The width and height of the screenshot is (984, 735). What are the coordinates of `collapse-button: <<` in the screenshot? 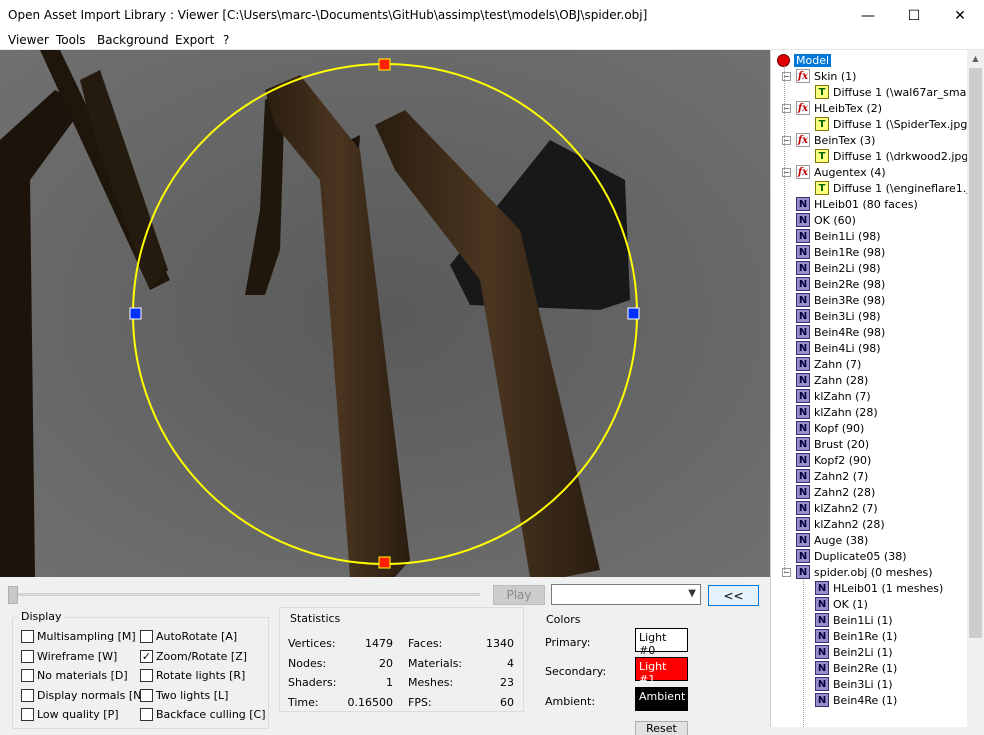 It's located at (733, 595).